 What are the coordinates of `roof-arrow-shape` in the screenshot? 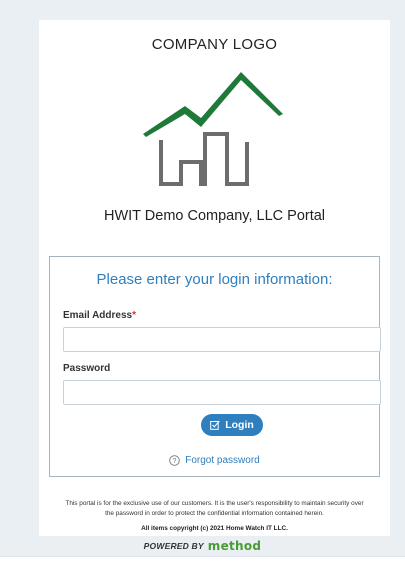 It's located at (213, 104).